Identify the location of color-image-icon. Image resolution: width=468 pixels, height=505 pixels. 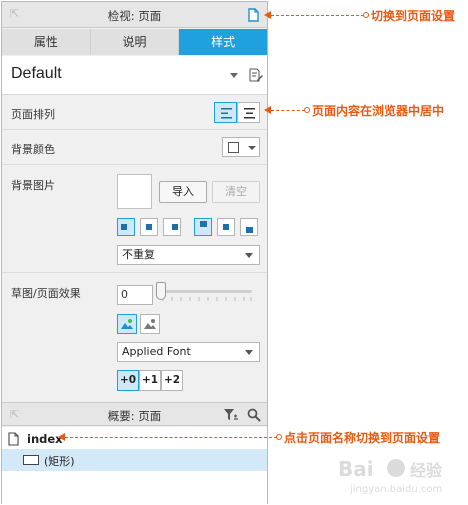
(127, 324).